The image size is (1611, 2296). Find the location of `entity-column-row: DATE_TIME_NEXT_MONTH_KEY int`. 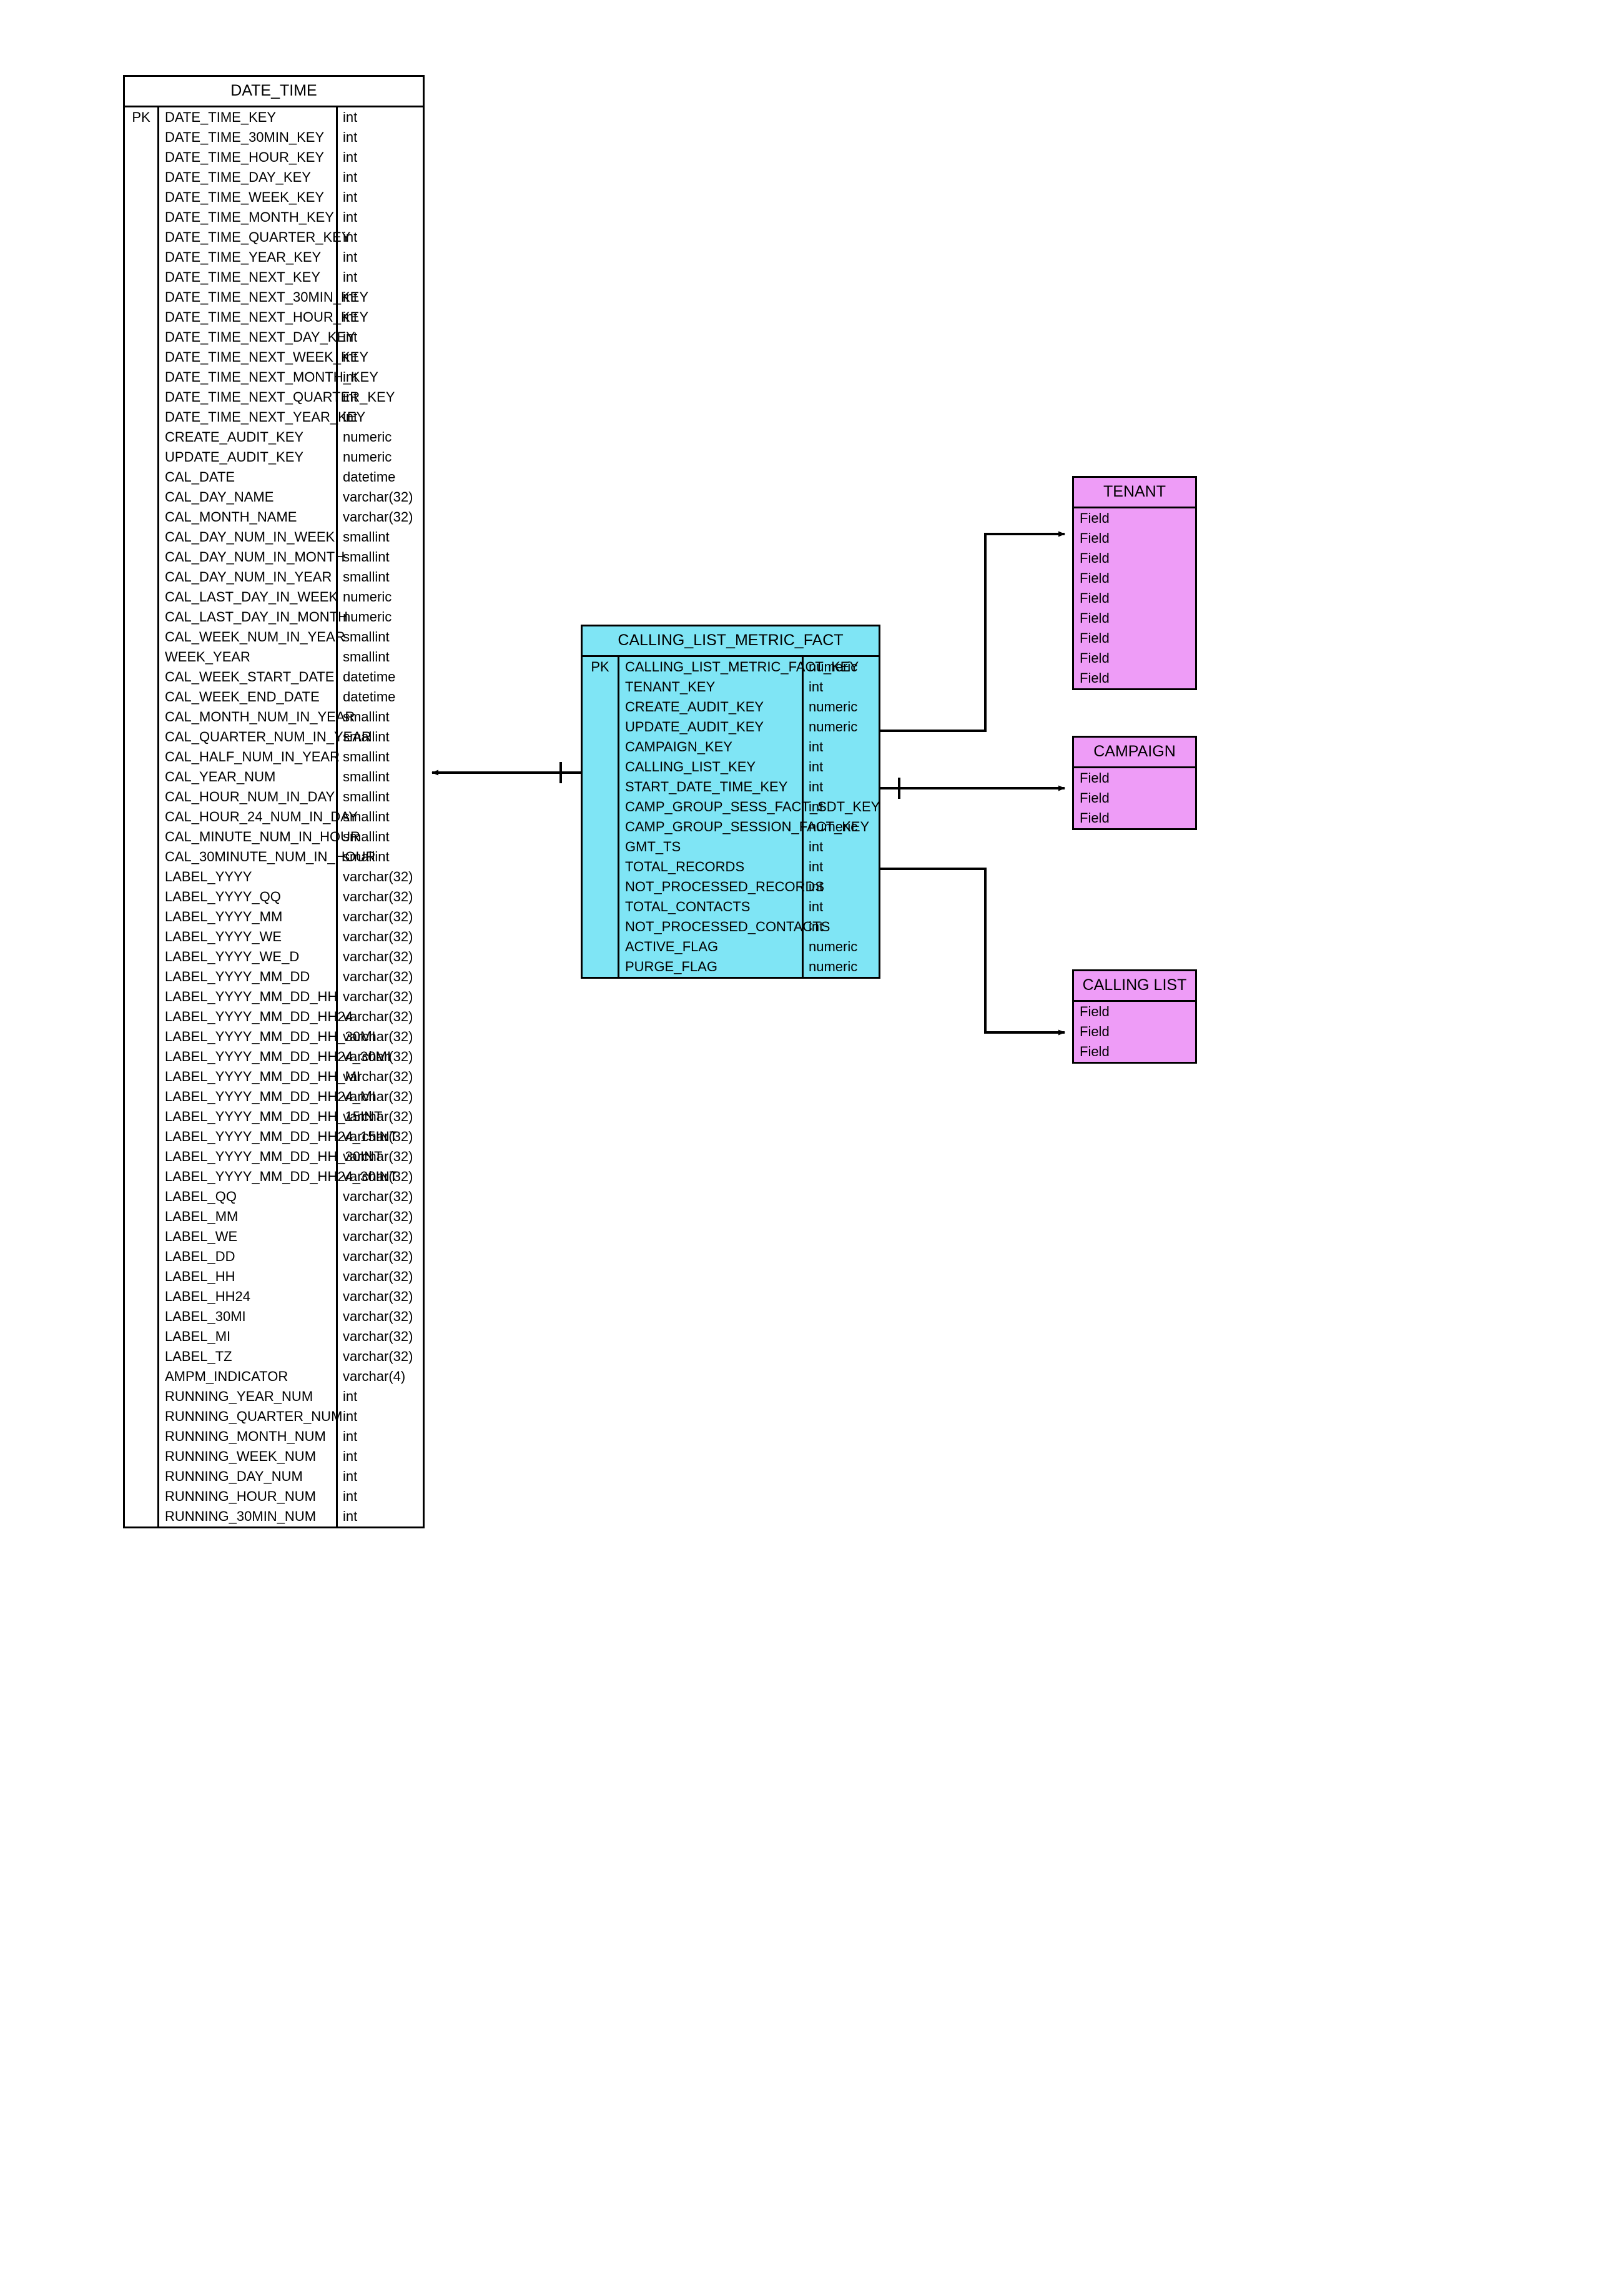

entity-column-row: DATE_TIME_NEXT_MONTH_KEY int is located at coordinates (274, 377).